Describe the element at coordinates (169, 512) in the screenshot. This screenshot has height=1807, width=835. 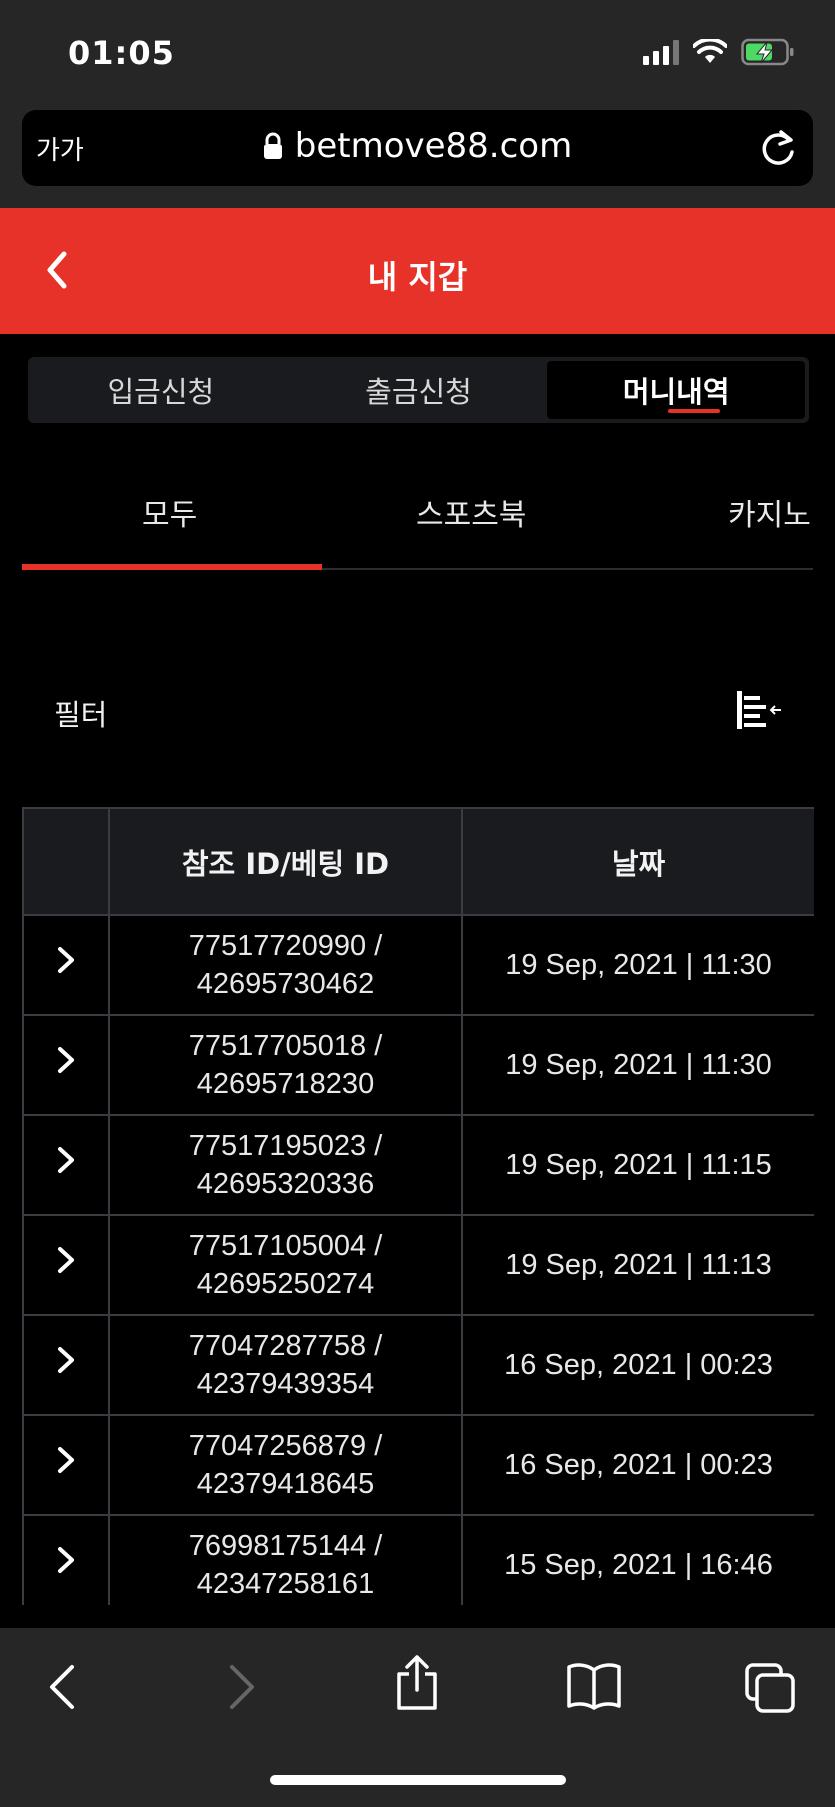
I see `tab-all: 모두` at that location.